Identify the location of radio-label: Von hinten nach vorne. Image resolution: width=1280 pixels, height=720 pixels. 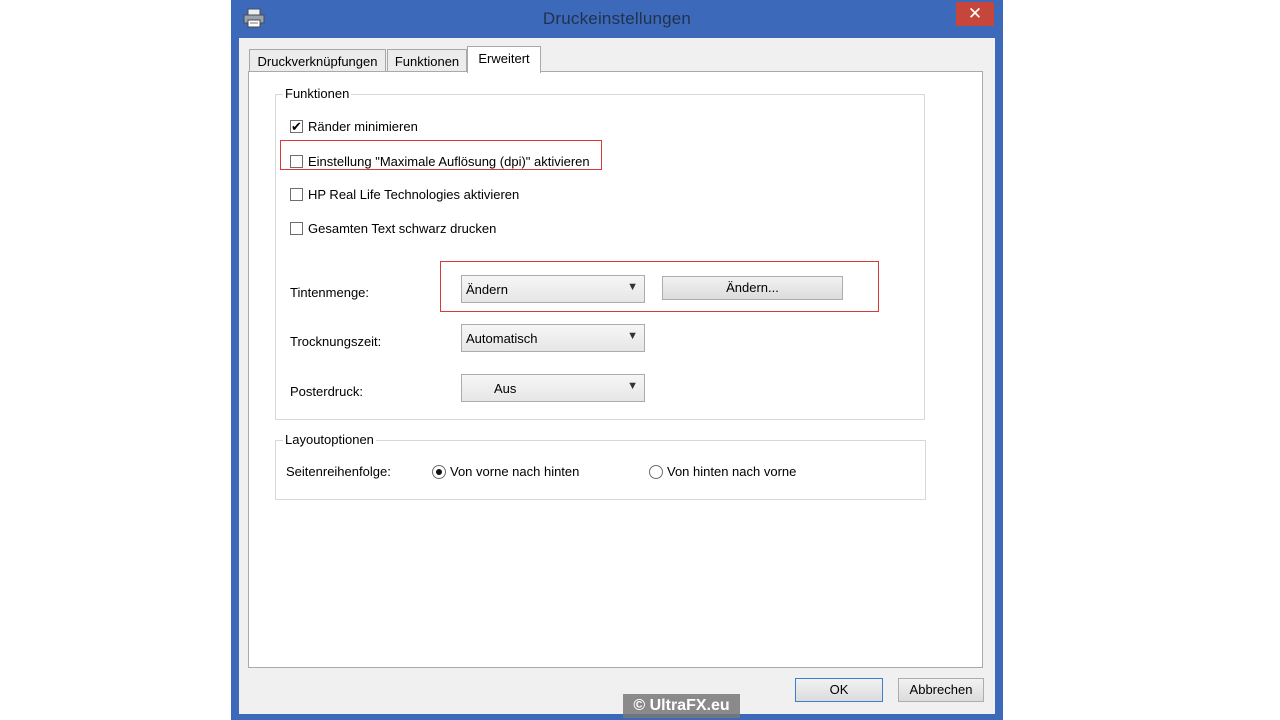
(732, 471).